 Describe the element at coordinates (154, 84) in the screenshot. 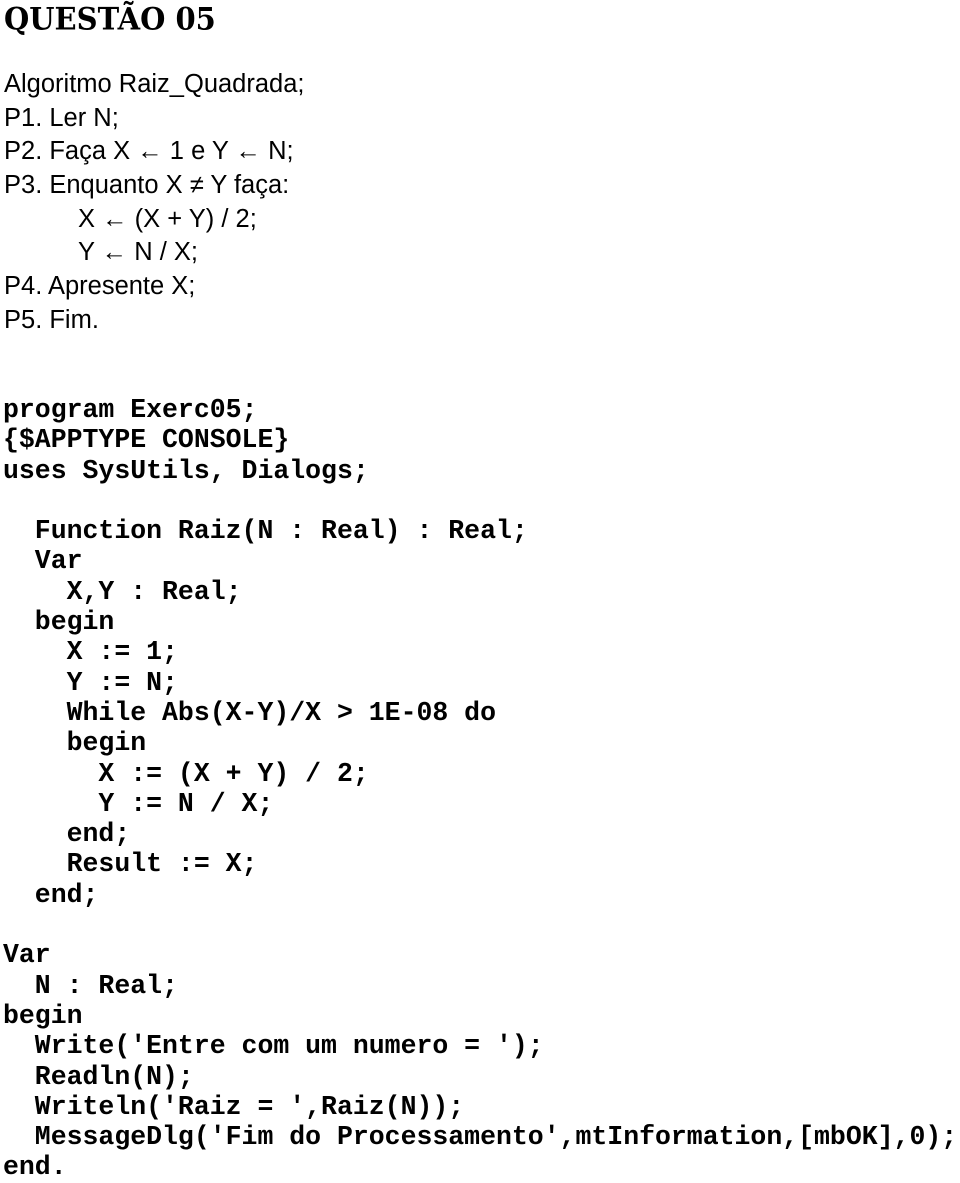

I see `algorithm-line: Algoritmo Raiz_Quadrada;` at that location.